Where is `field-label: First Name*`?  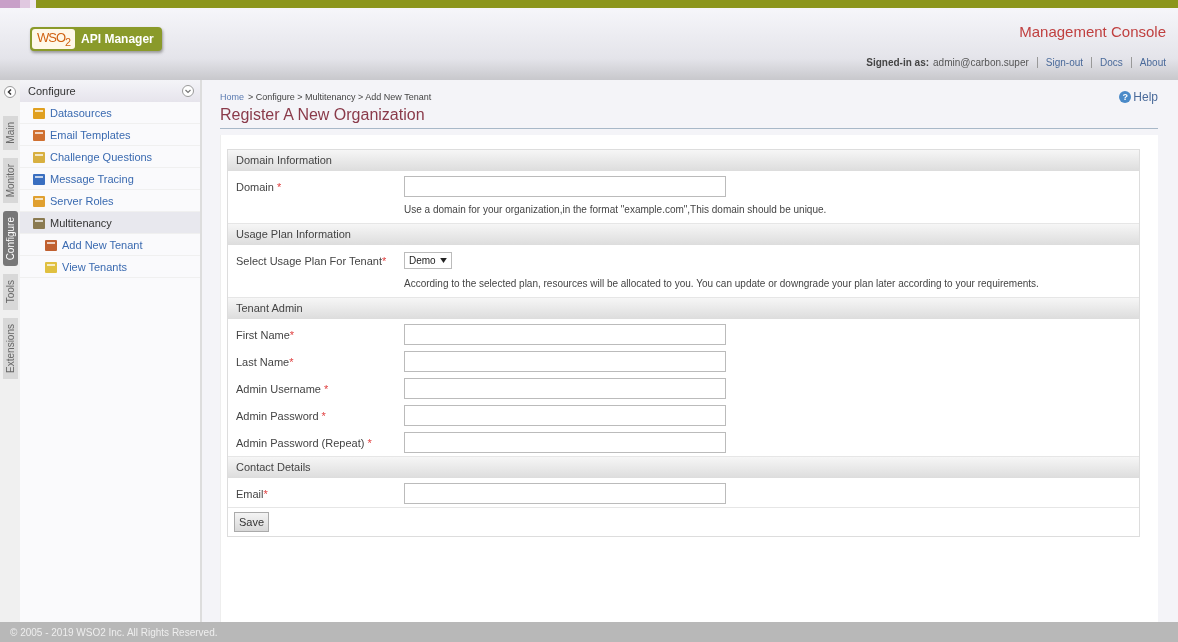
field-label: First Name* is located at coordinates (265, 334).